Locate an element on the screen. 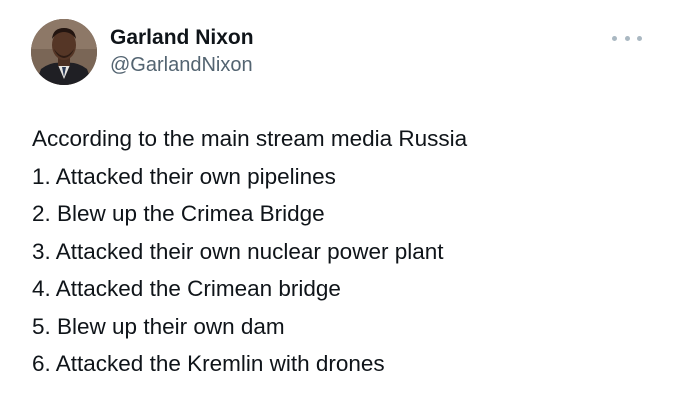 This screenshot has width=675, height=400. more-options-button is located at coordinates (627, 38).